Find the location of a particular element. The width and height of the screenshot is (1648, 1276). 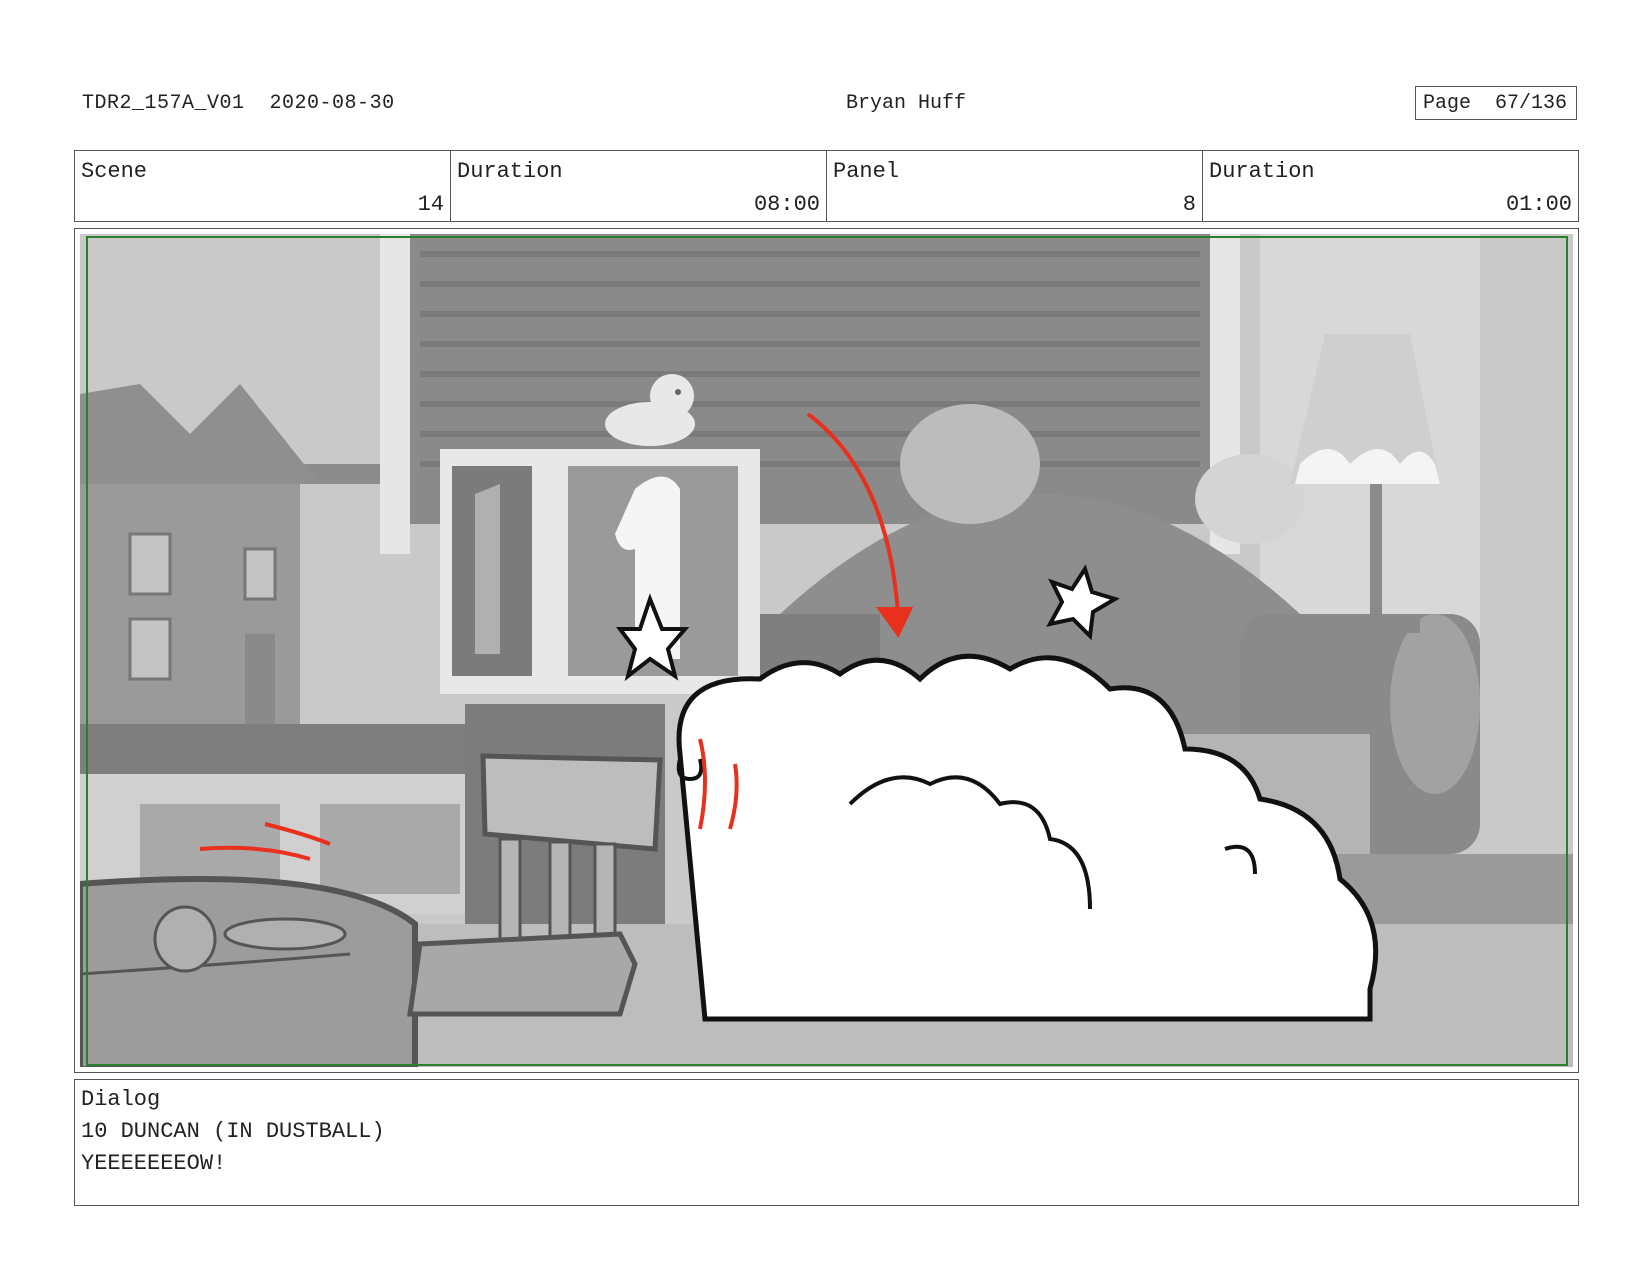

page-number: 67/136 is located at coordinates (1531, 103).